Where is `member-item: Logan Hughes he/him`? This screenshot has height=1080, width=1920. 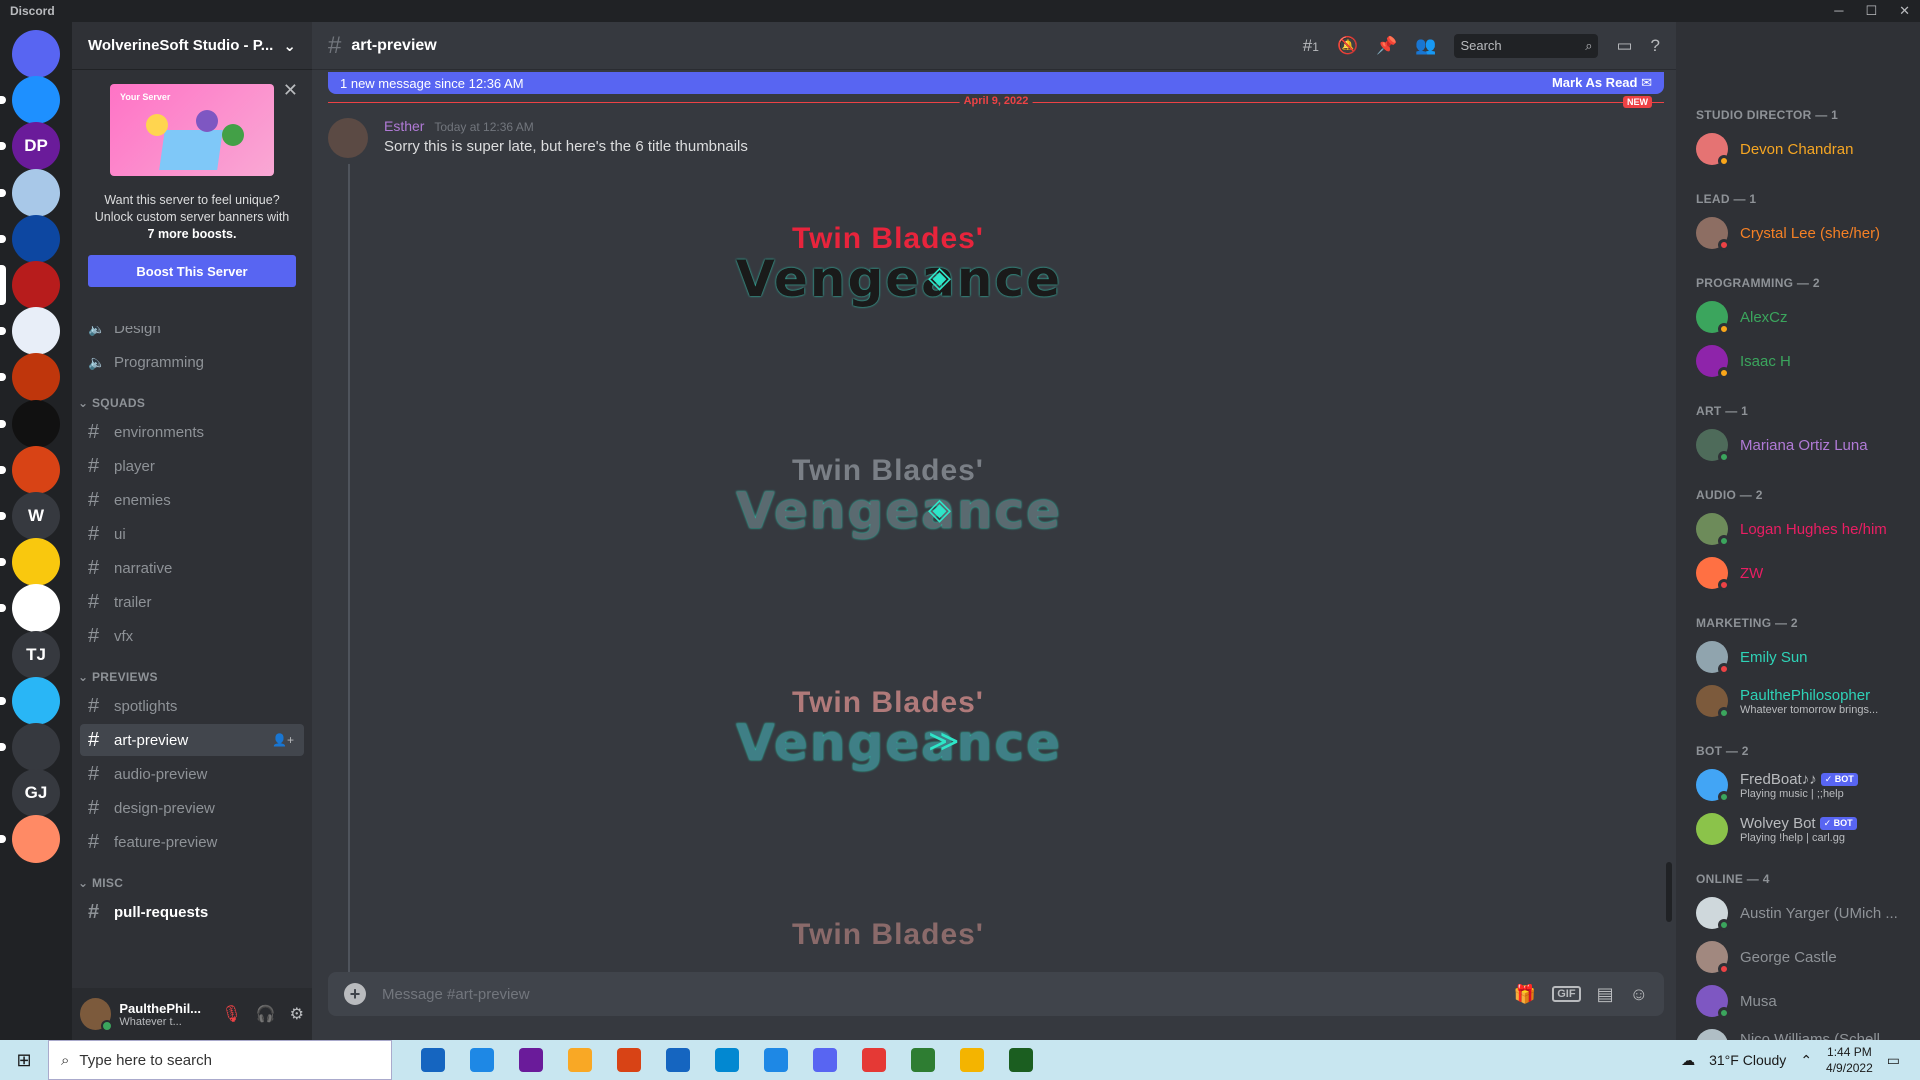 member-item: Logan Hughes he/him is located at coordinates (1806, 529).